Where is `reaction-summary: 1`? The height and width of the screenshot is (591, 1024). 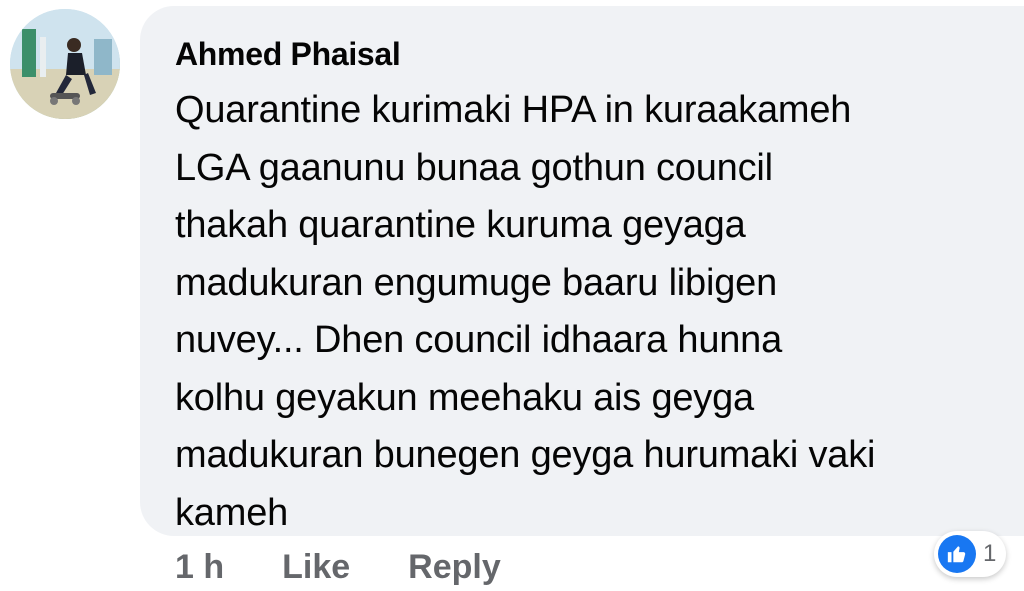
reaction-summary: 1 is located at coordinates (970, 554).